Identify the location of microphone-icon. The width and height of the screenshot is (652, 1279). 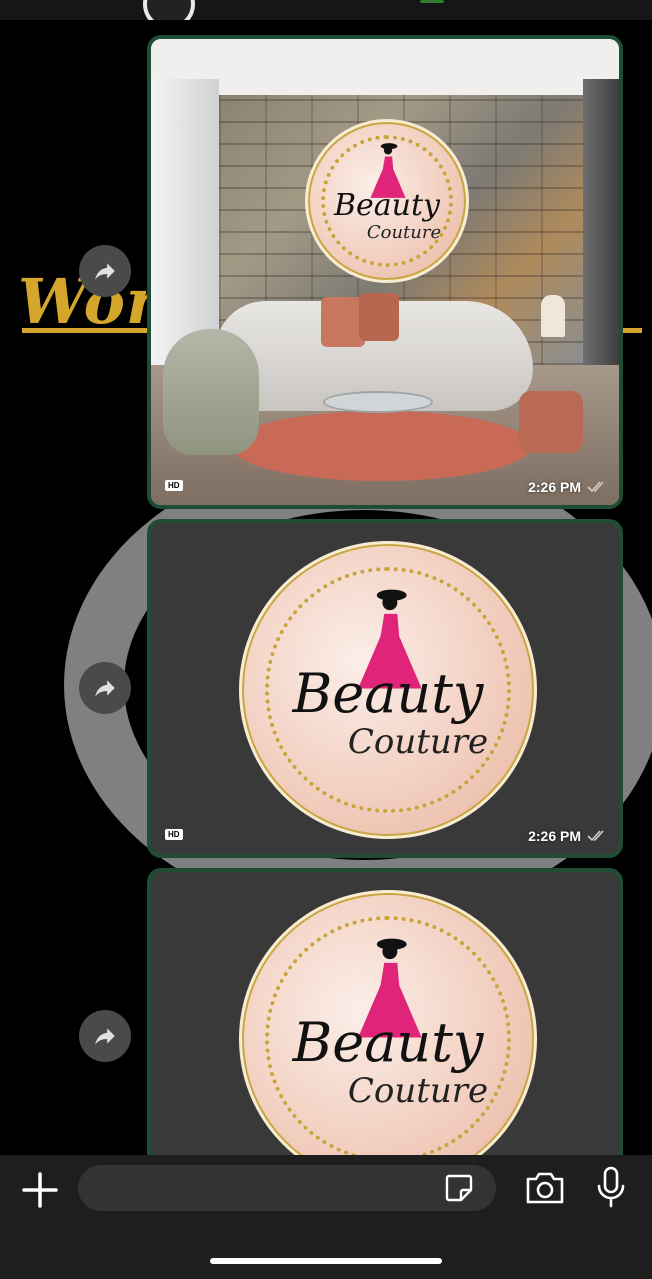
(611, 1187).